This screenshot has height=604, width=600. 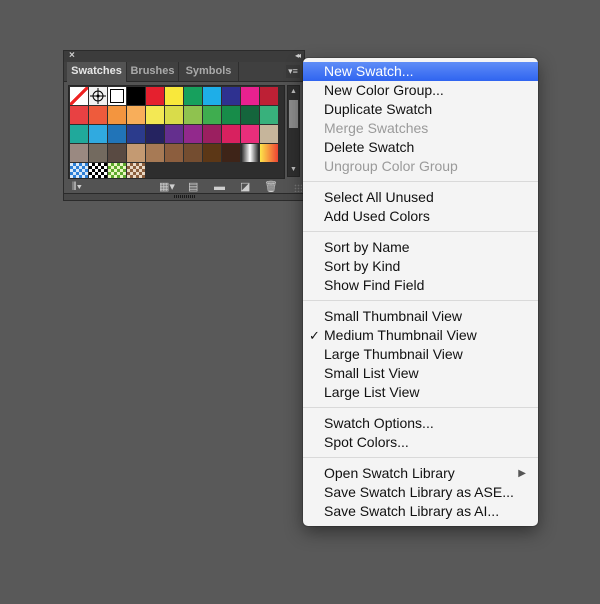 I want to click on tab-symbols: Symbols, so click(x=209, y=71).